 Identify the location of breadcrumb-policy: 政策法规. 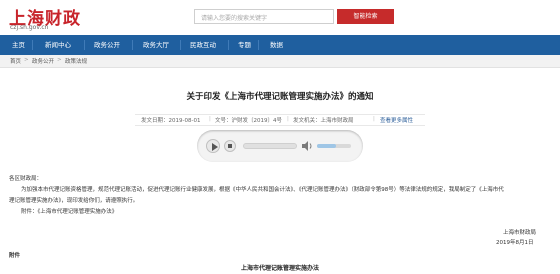
(76, 61).